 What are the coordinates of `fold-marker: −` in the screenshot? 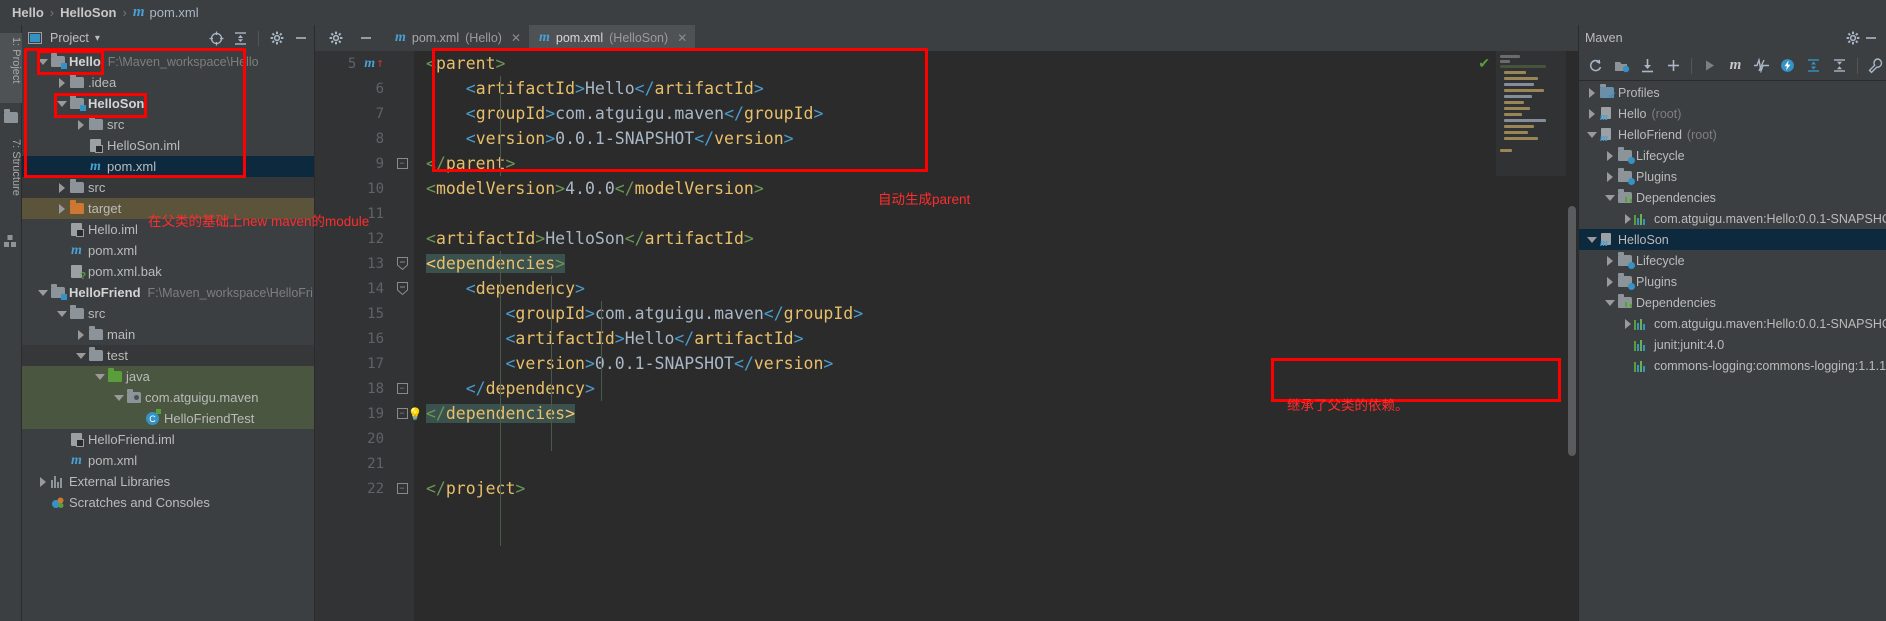 It's located at (402, 388).